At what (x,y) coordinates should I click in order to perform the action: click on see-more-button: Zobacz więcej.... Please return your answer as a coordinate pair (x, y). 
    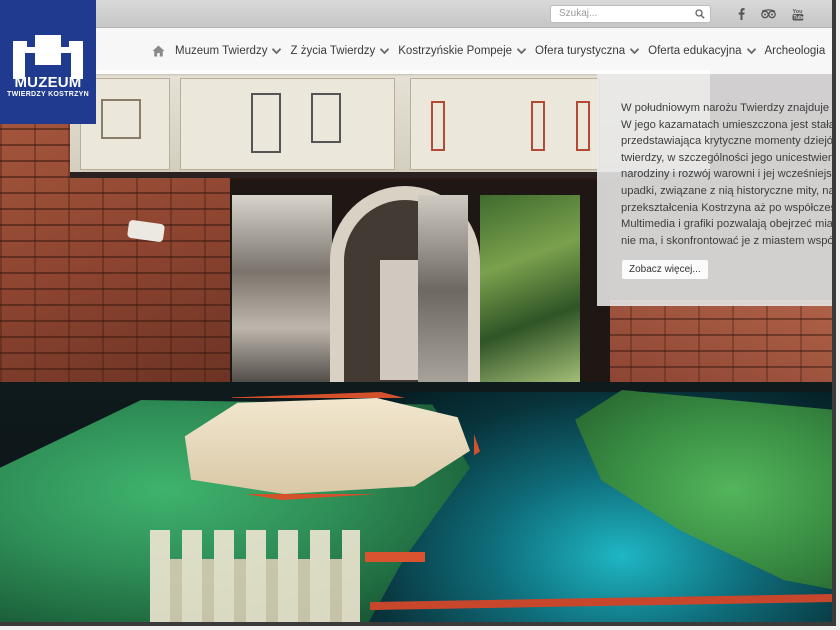
    Looking at the image, I should click on (665, 270).